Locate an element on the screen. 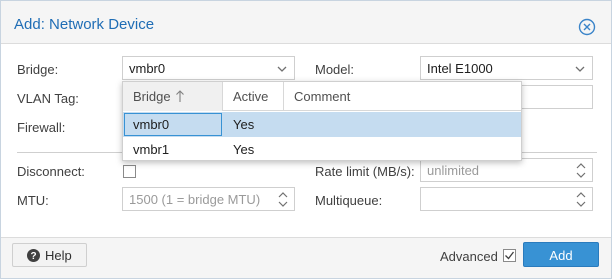  add-button: Add is located at coordinates (561, 254).